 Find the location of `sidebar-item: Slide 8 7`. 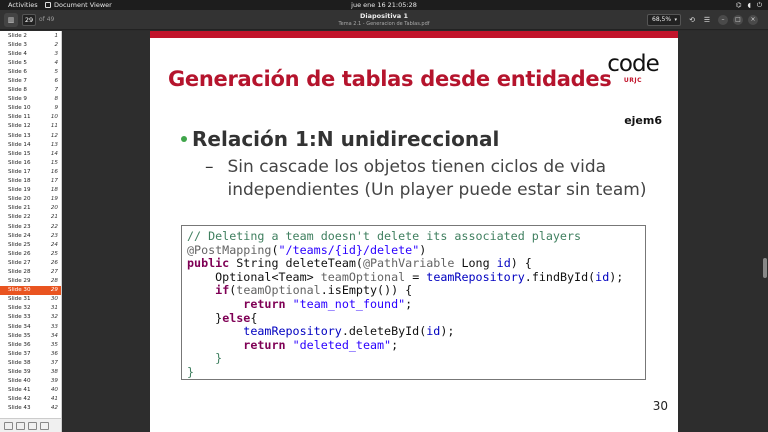

sidebar-item: Slide 8 7 is located at coordinates (30, 90).